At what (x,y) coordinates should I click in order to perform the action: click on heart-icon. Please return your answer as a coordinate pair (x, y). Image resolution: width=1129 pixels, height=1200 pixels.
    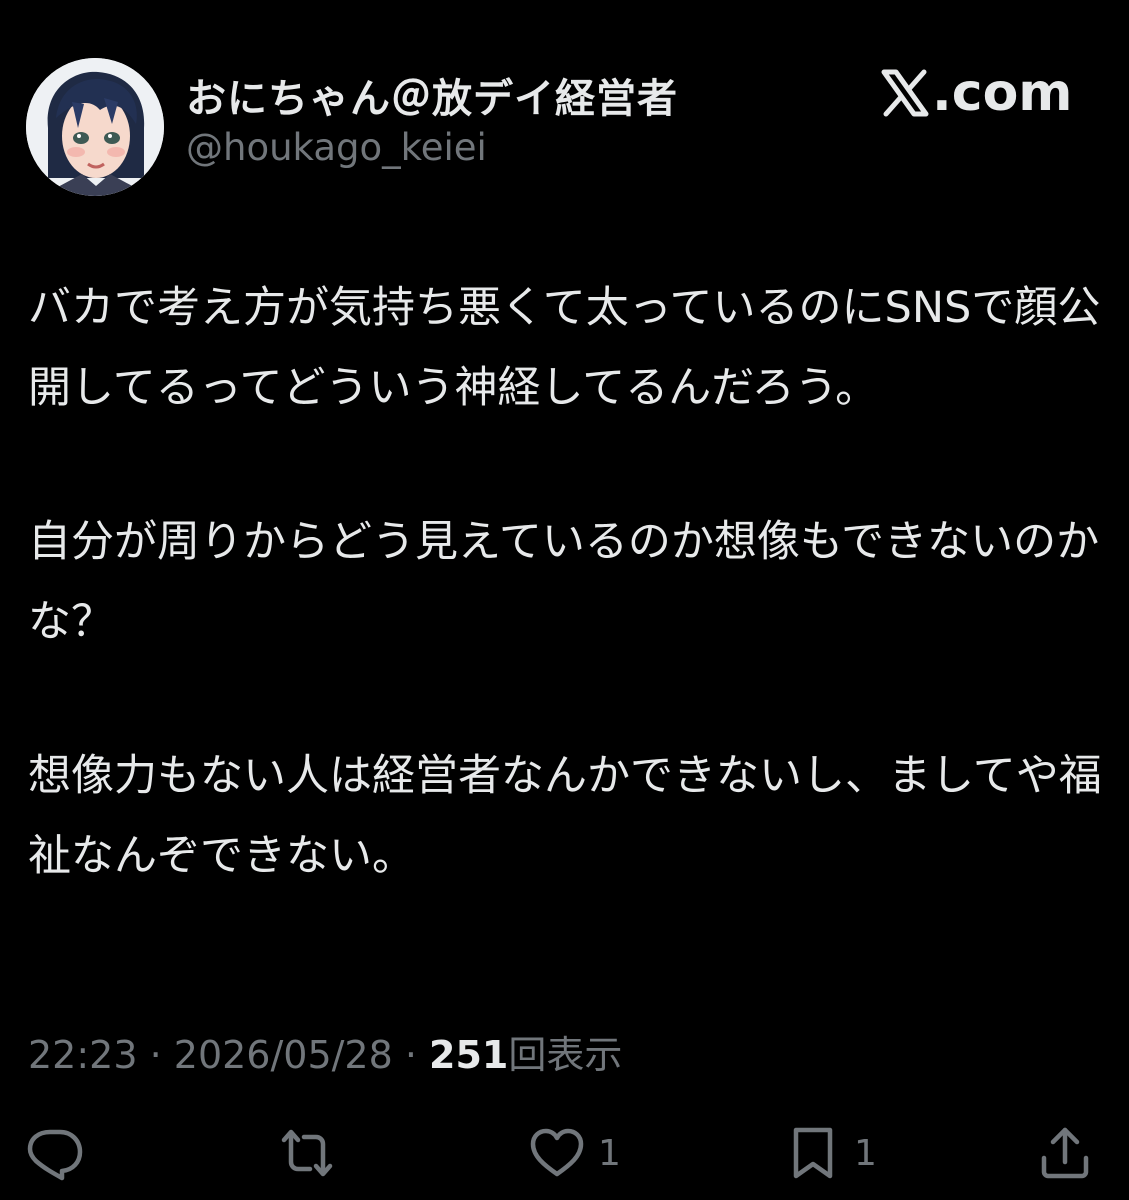
    Looking at the image, I should click on (557, 1152).